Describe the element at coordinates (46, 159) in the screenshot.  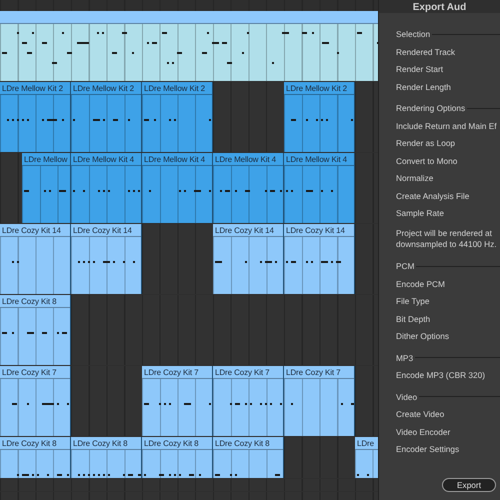
I see `clip-title: LDre Mellow` at that location.